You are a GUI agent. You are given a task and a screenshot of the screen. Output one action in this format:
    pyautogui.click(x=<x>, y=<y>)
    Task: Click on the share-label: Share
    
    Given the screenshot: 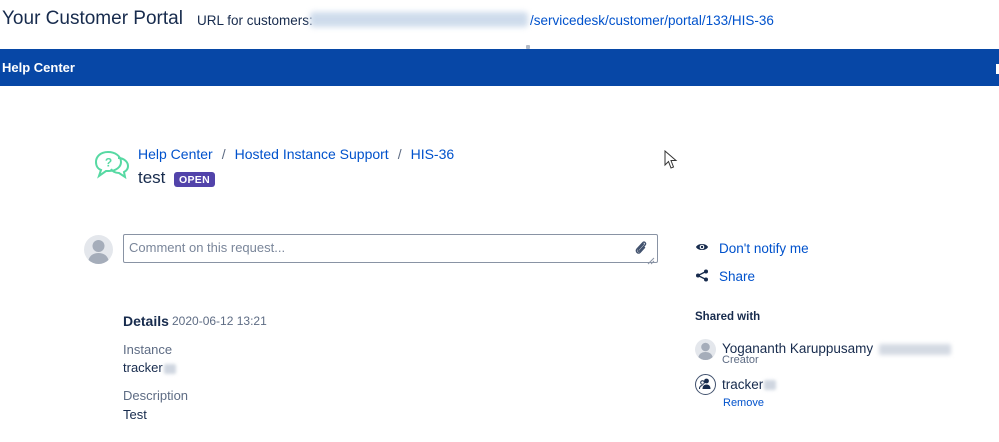 What is the action you would take?
    pyautogui.click(x=737, y=276)
    